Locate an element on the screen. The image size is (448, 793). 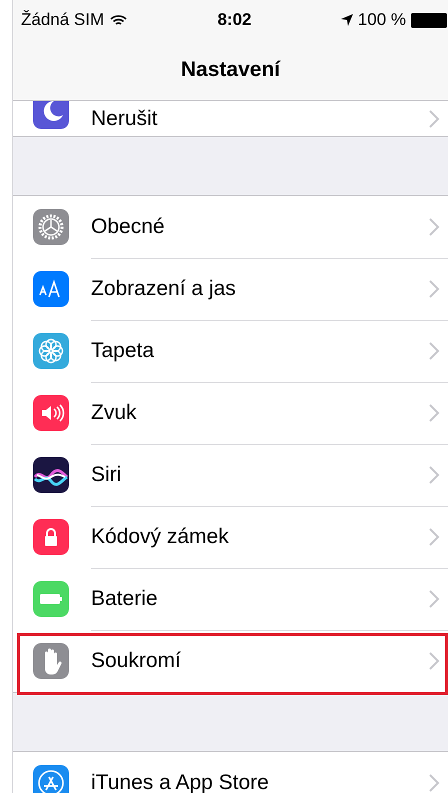
settings-row: iTunes a App Store is located at coordinates (230, 772).